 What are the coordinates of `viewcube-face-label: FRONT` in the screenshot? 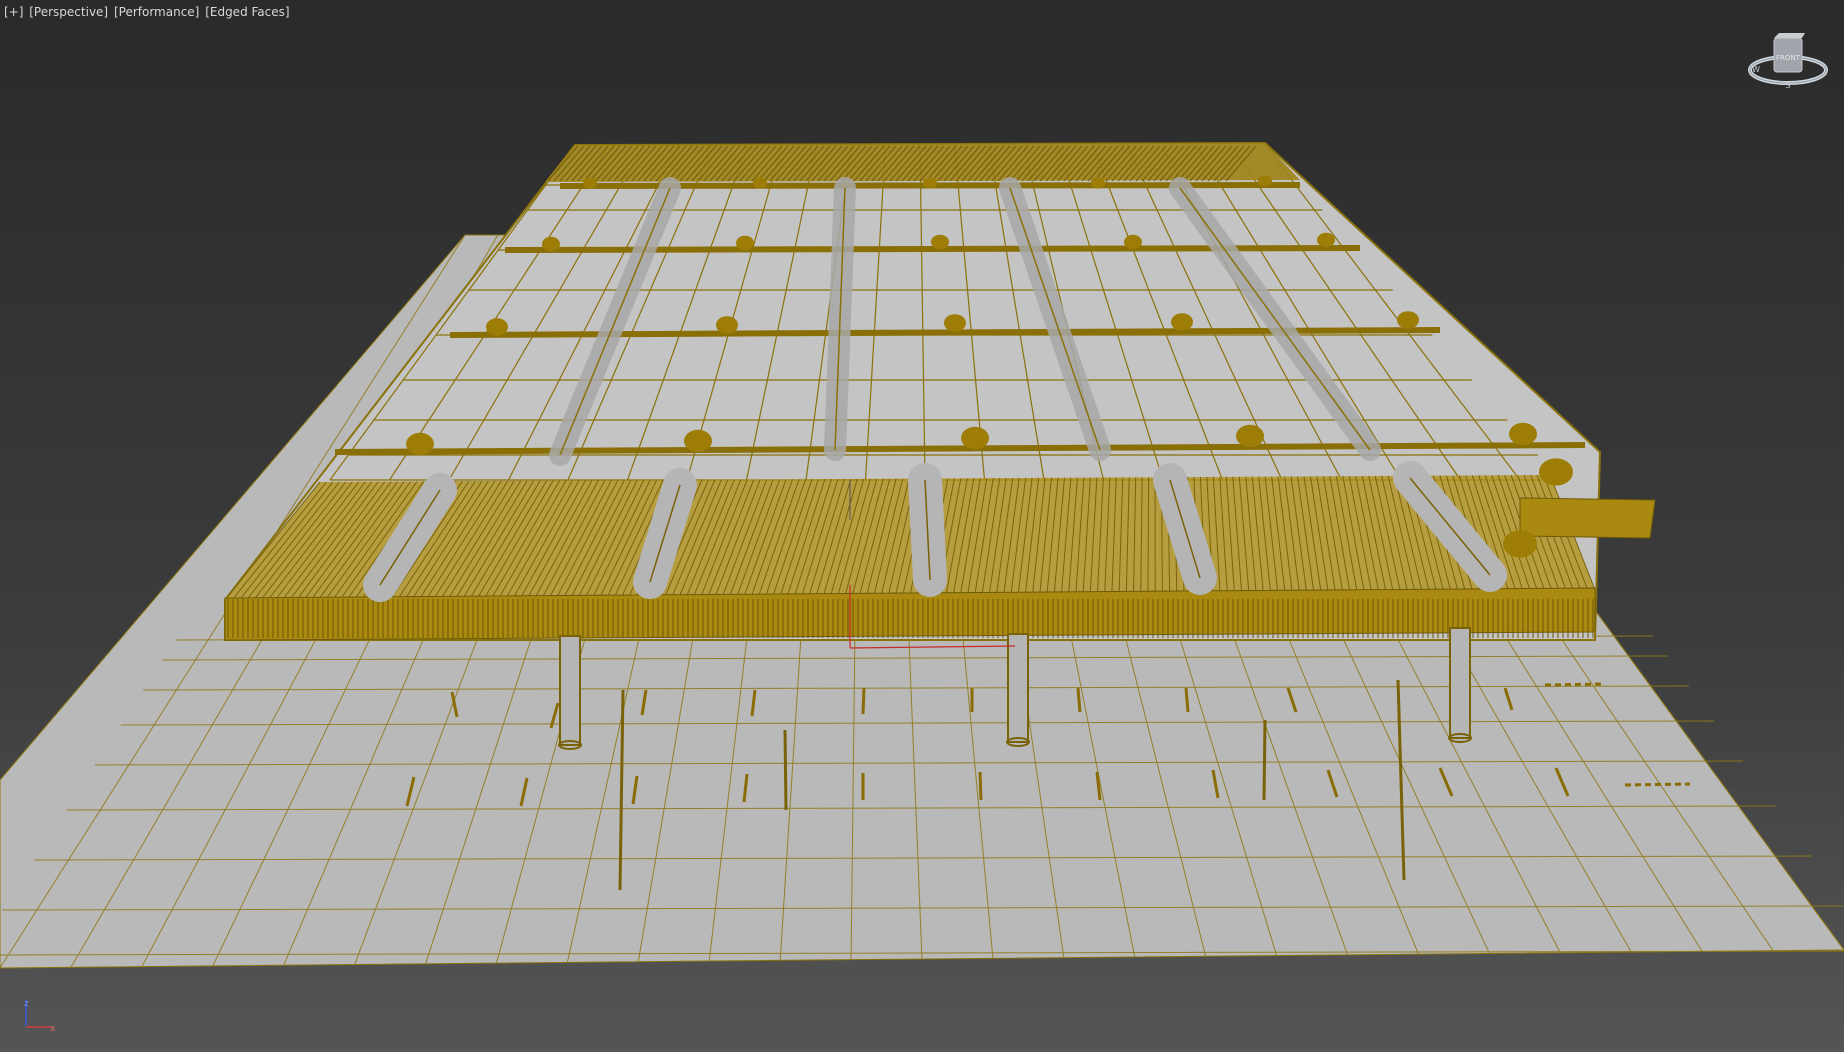 It's located at (1788, 58).